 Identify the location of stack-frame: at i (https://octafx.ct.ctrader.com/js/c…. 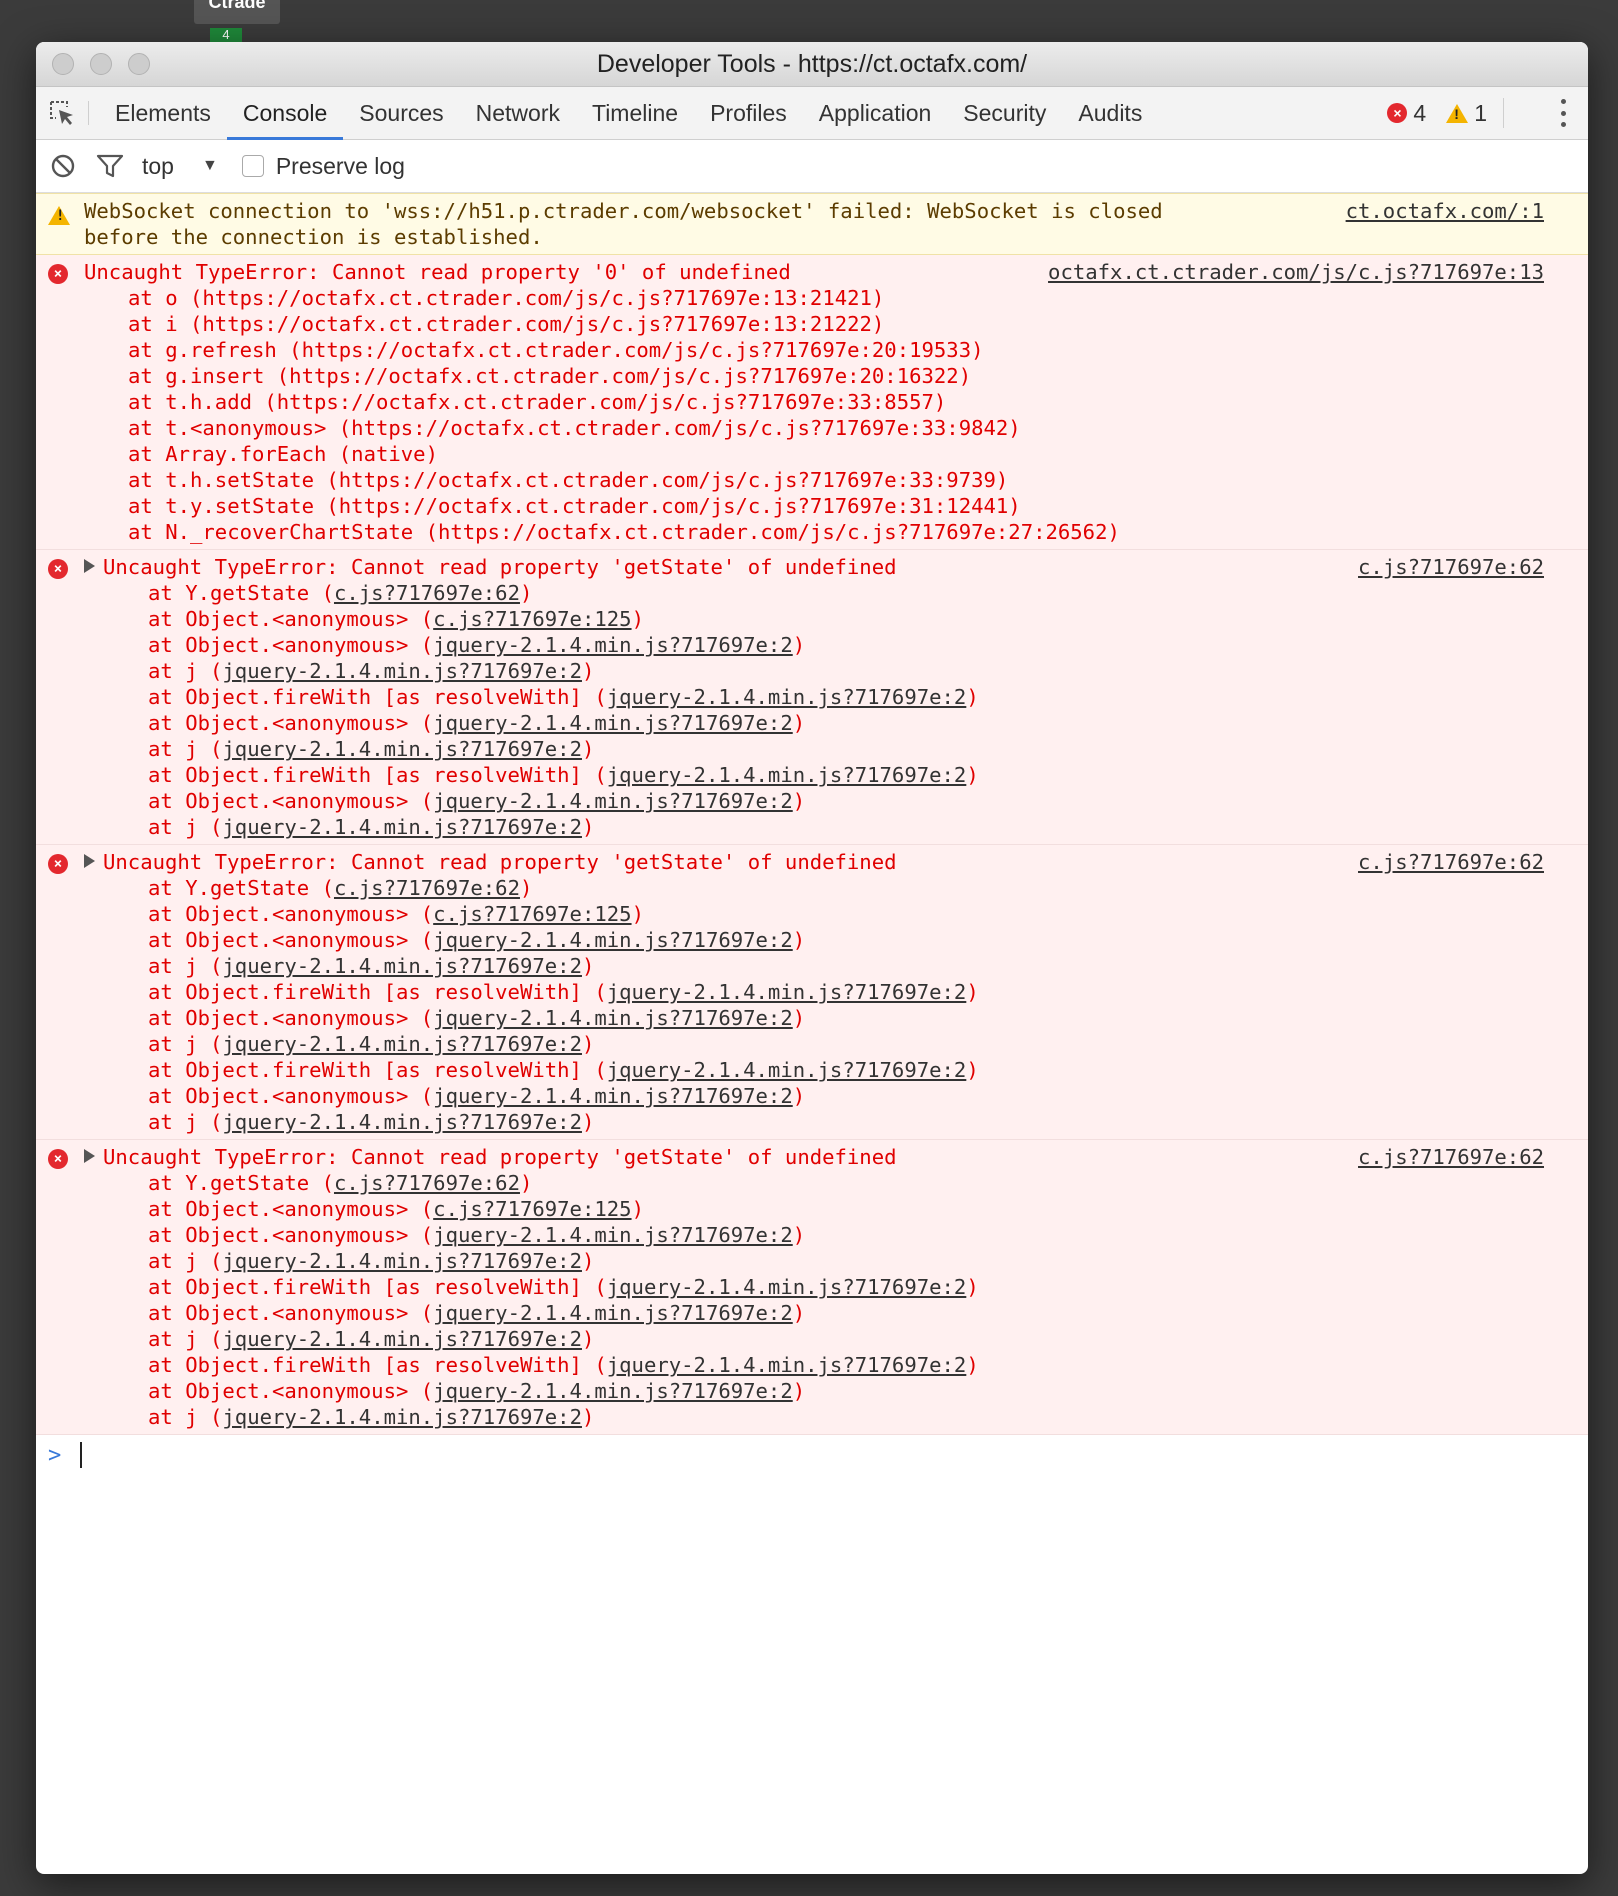
(814, 324).